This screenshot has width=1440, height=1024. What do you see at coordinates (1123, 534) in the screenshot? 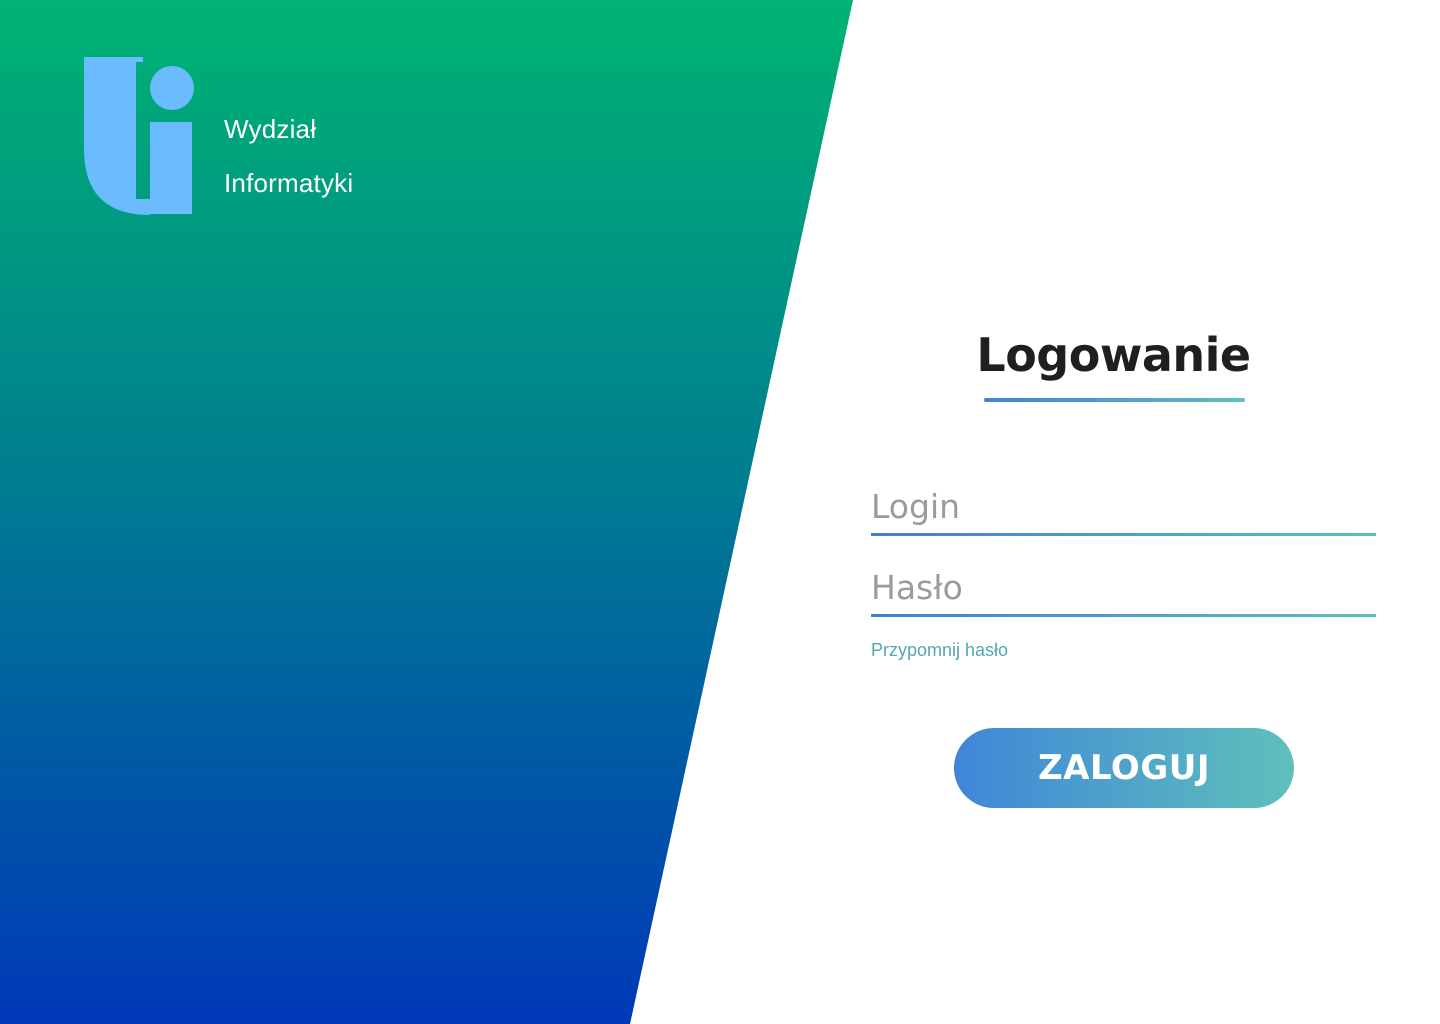
I see `login-input-underline` at bounding box center [1123, 534].